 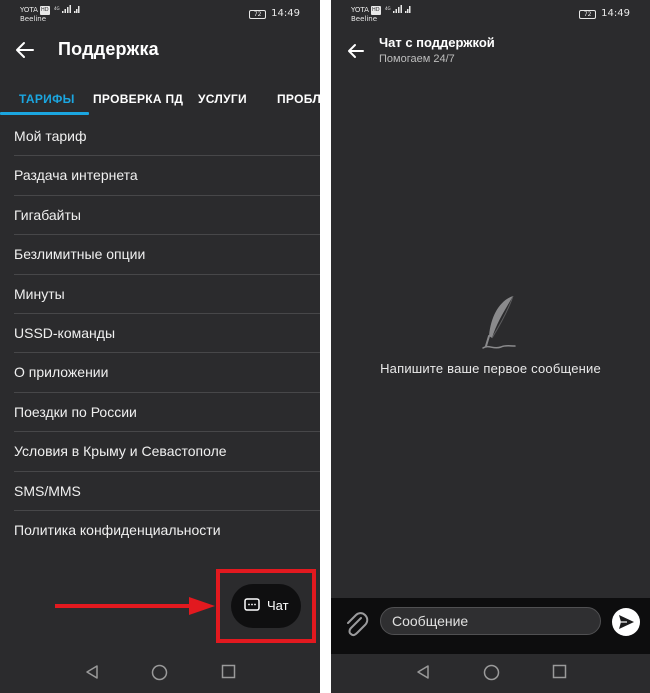 What do you see at coordinates (222, 99) in the screenshot?
I see `tab-services: УСЛУГИ` at bounding box center [222, 99].